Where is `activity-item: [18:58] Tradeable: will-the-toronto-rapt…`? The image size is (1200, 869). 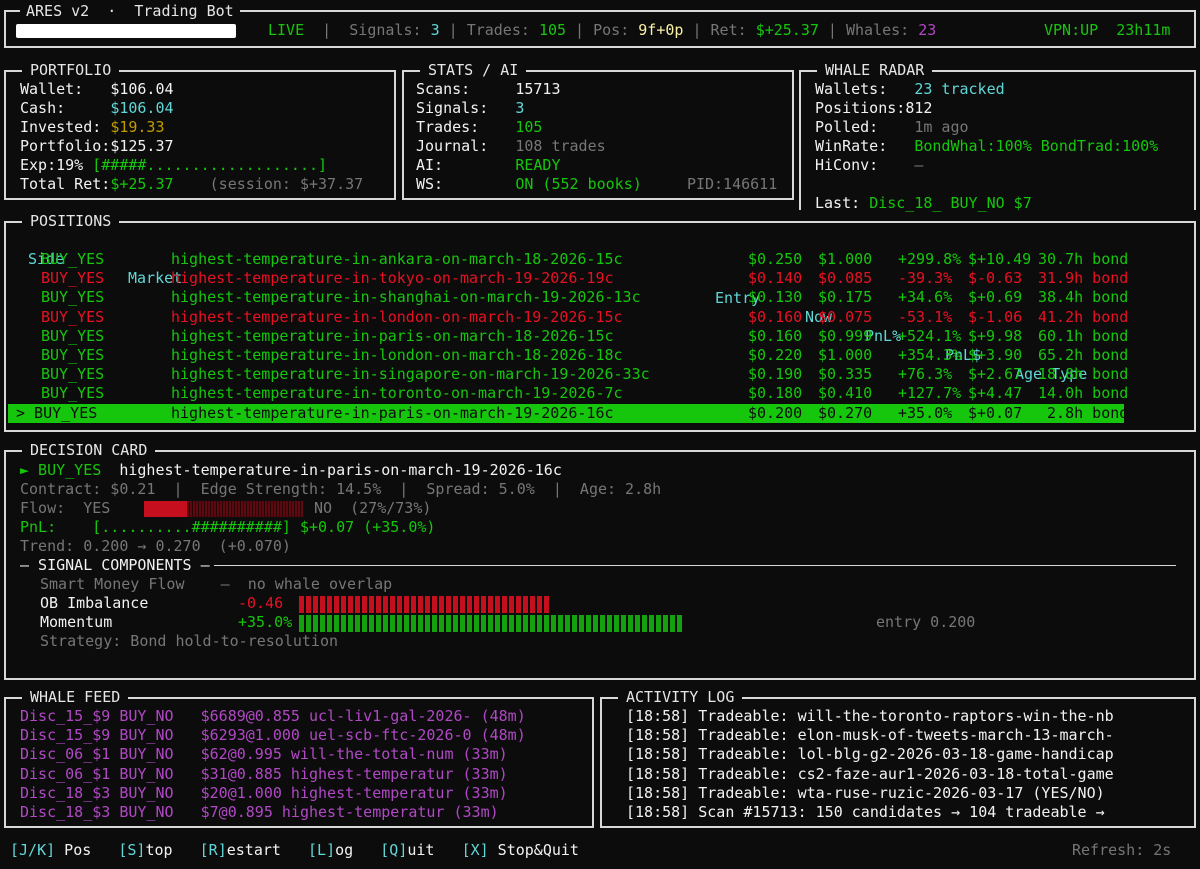 activity-item: [18:58] Tradeable: will-the-toronto-rapt… is located at coordinates (870, 716).